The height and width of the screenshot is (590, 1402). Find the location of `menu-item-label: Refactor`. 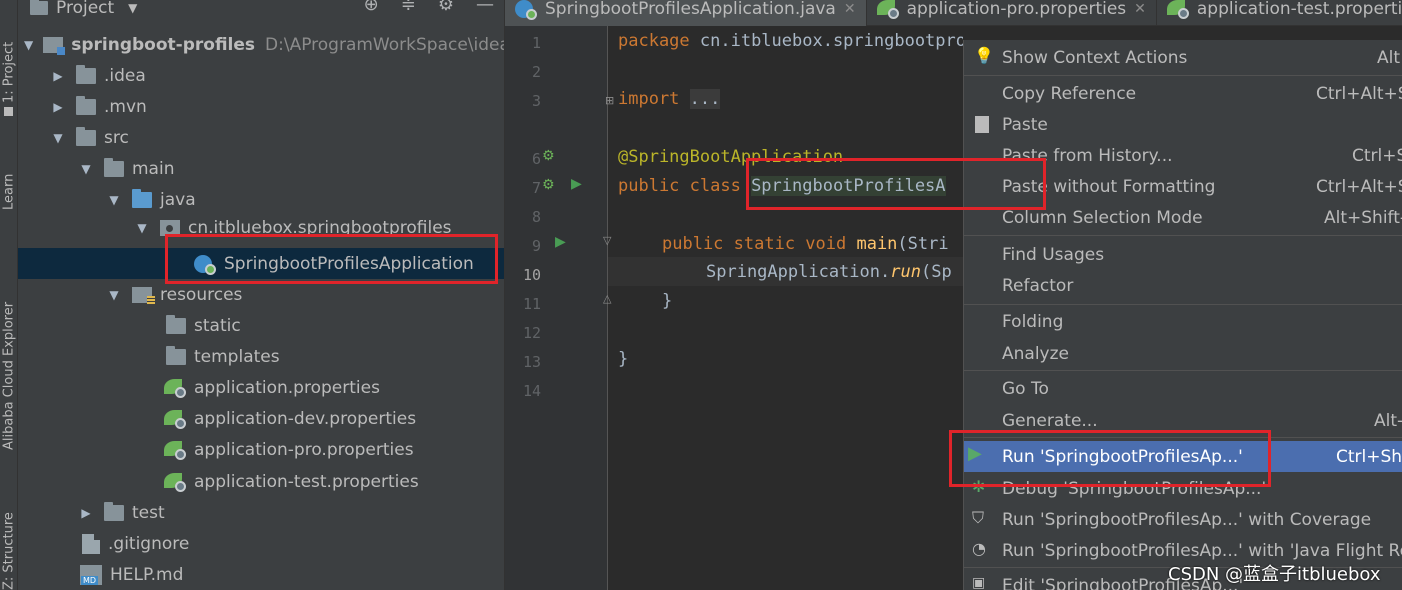

menu-item-label: Refactor is located at coordinates (1038, 285).